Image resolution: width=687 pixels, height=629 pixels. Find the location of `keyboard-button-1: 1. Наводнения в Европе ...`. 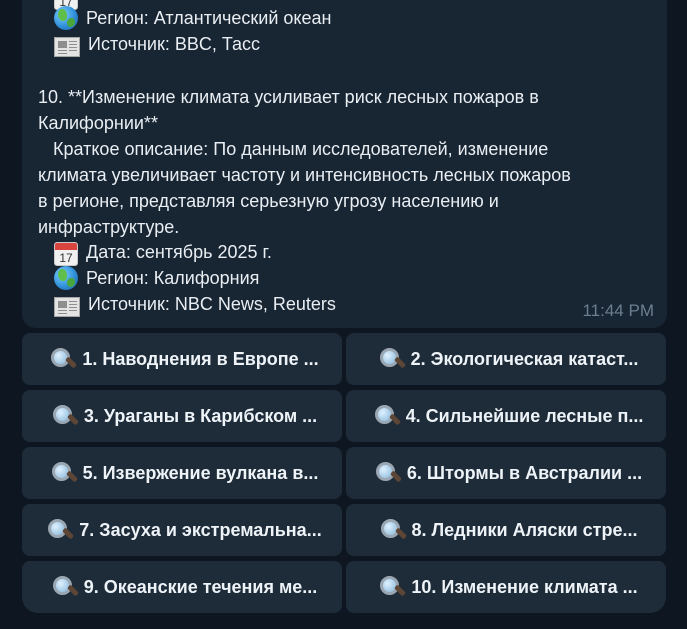

keyboard-button-1: 1. Наводнения в Европе ... is located at coordinates (182, 359).